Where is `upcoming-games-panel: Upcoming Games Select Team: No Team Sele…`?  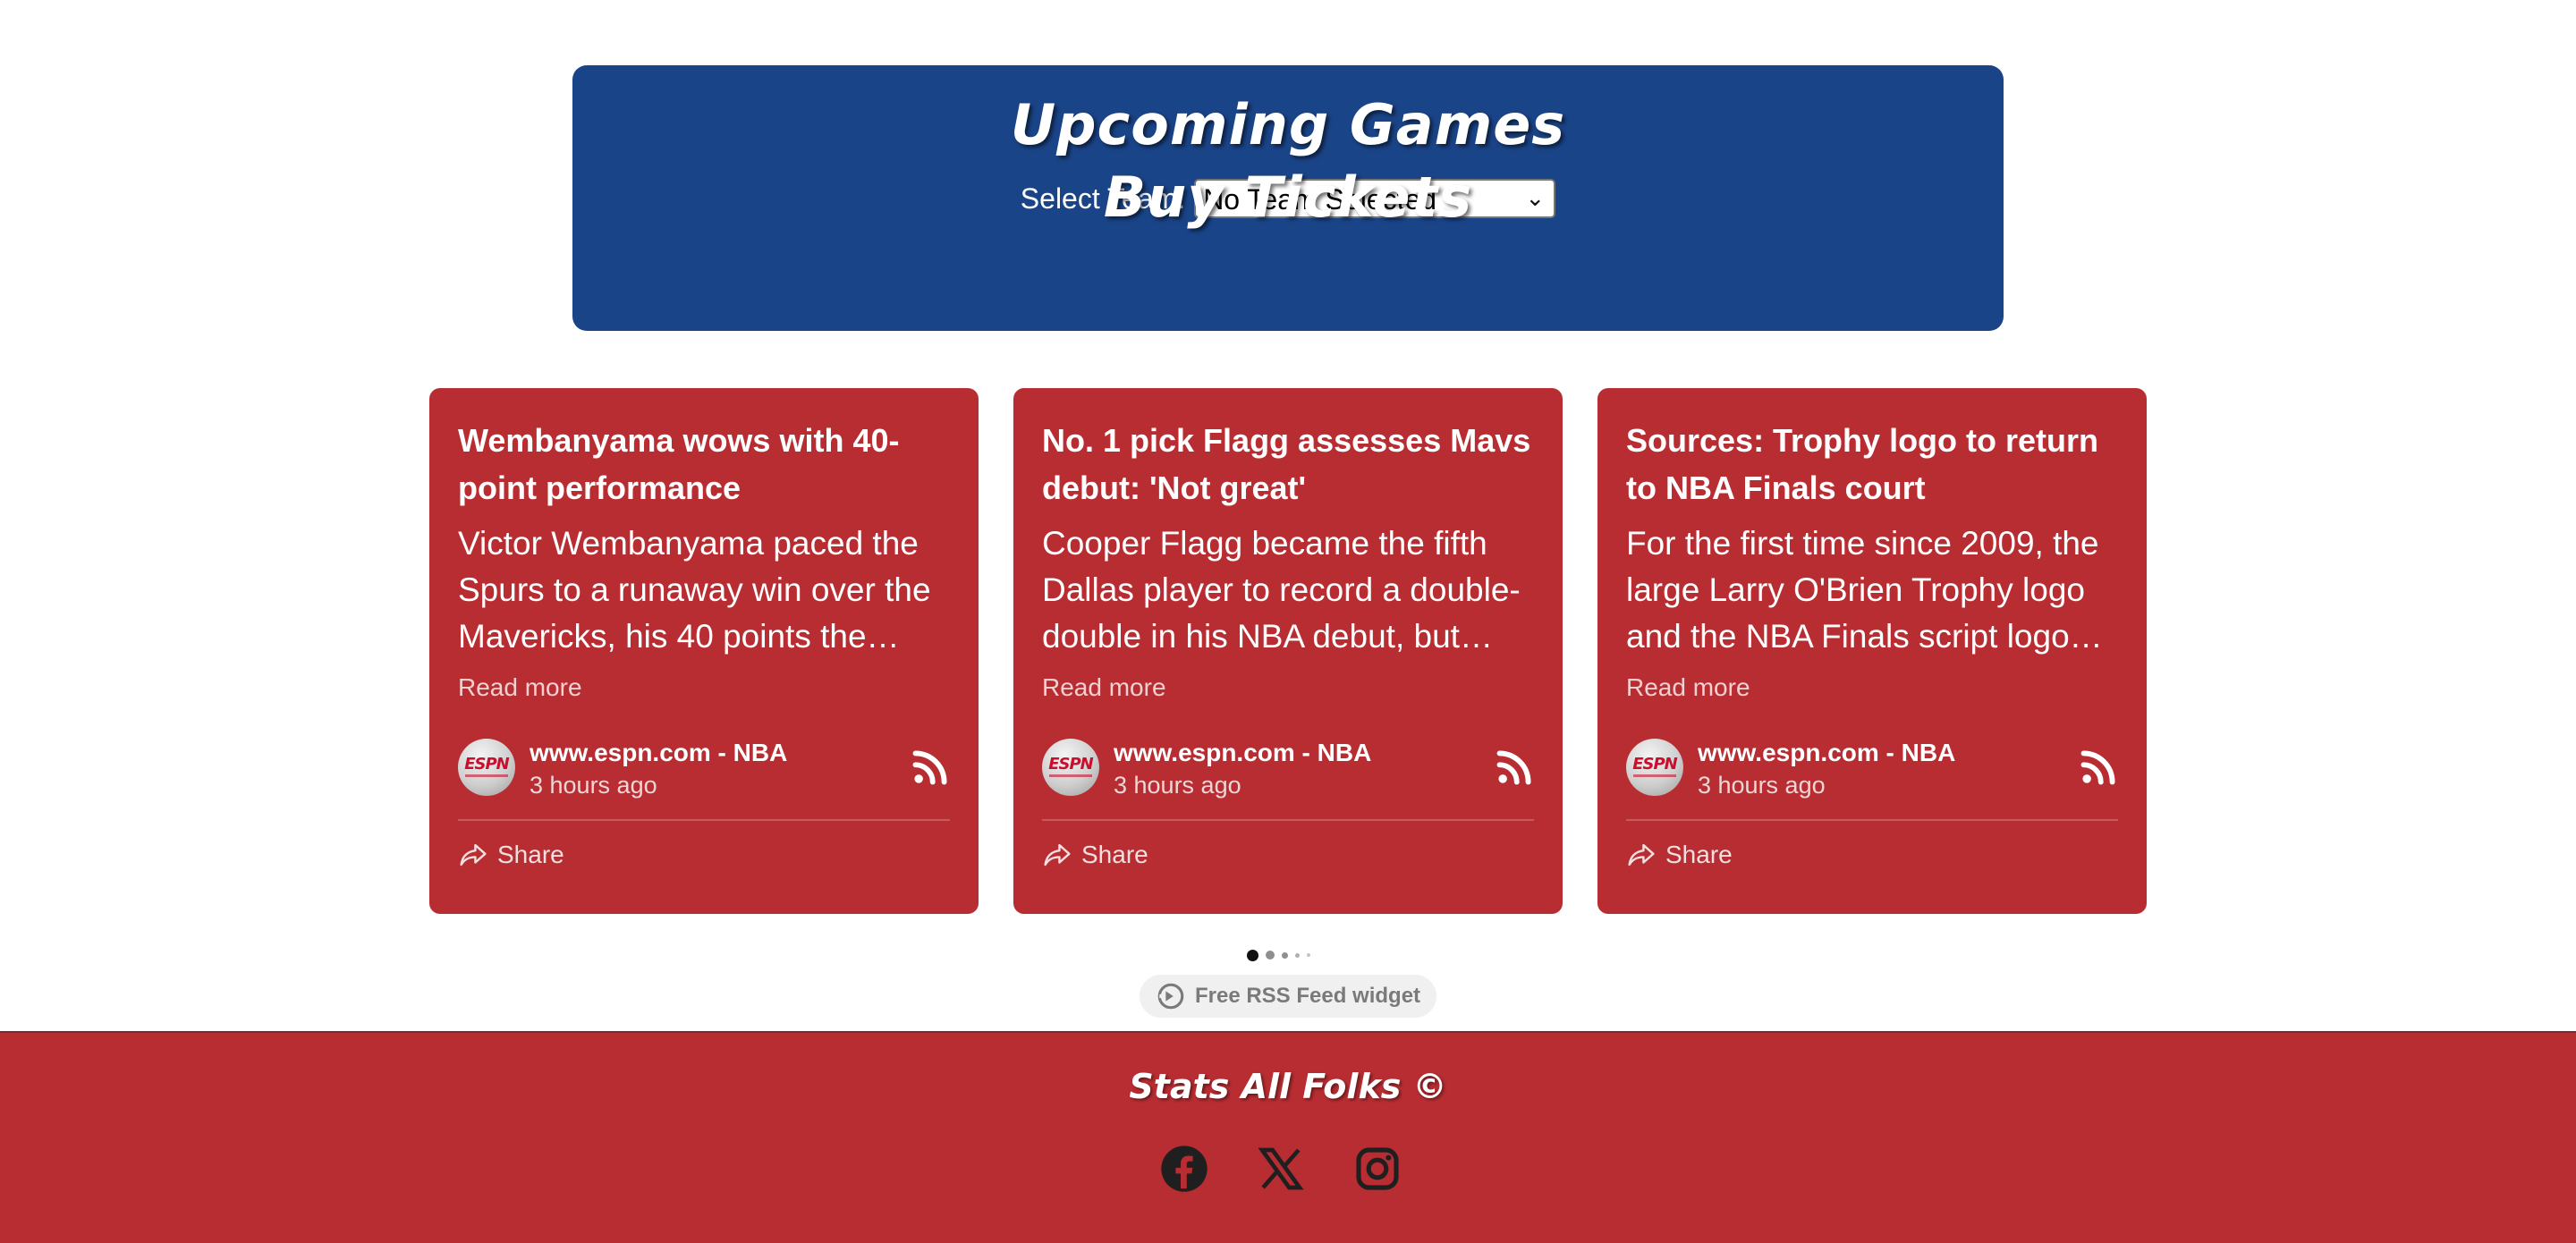 upcoming-games-panel: Upcoming Games Select Team: No Team Sele… is located at coordinates (1288, 198).